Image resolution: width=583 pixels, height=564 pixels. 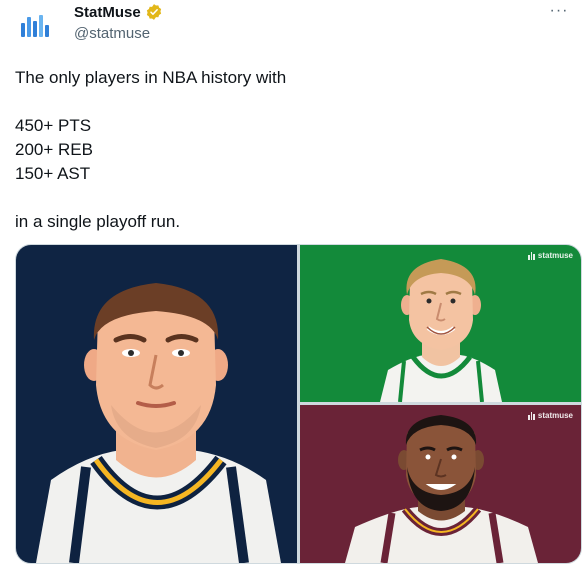 I want to click on tweet-text-line: 450+ PTS, so click(x=53, y=125).